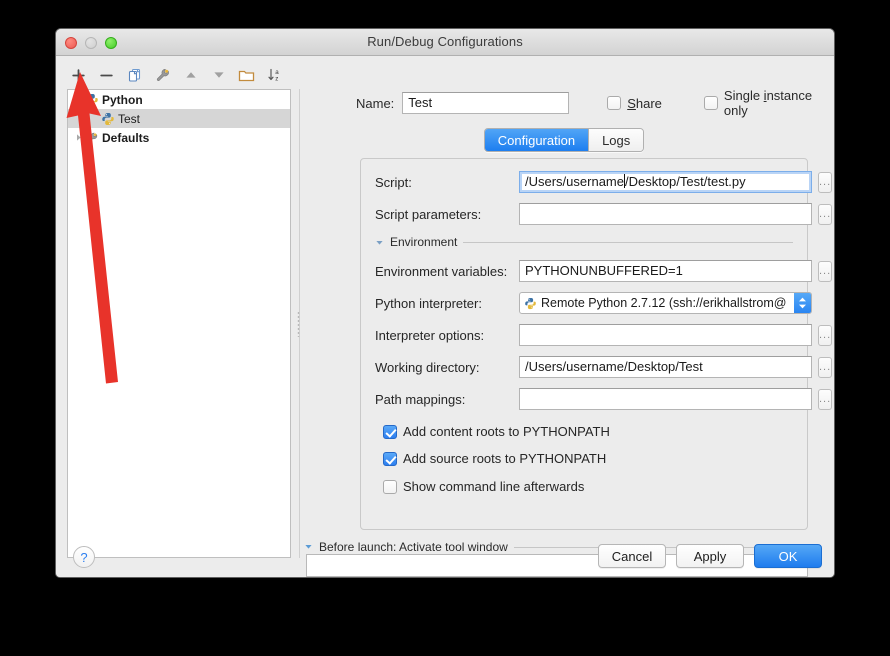 The width and height of the screenshot is (890, 656). Describe the element at coordinates (614, 103) in the screenshot. I see `share-checkbox-box` at that location.